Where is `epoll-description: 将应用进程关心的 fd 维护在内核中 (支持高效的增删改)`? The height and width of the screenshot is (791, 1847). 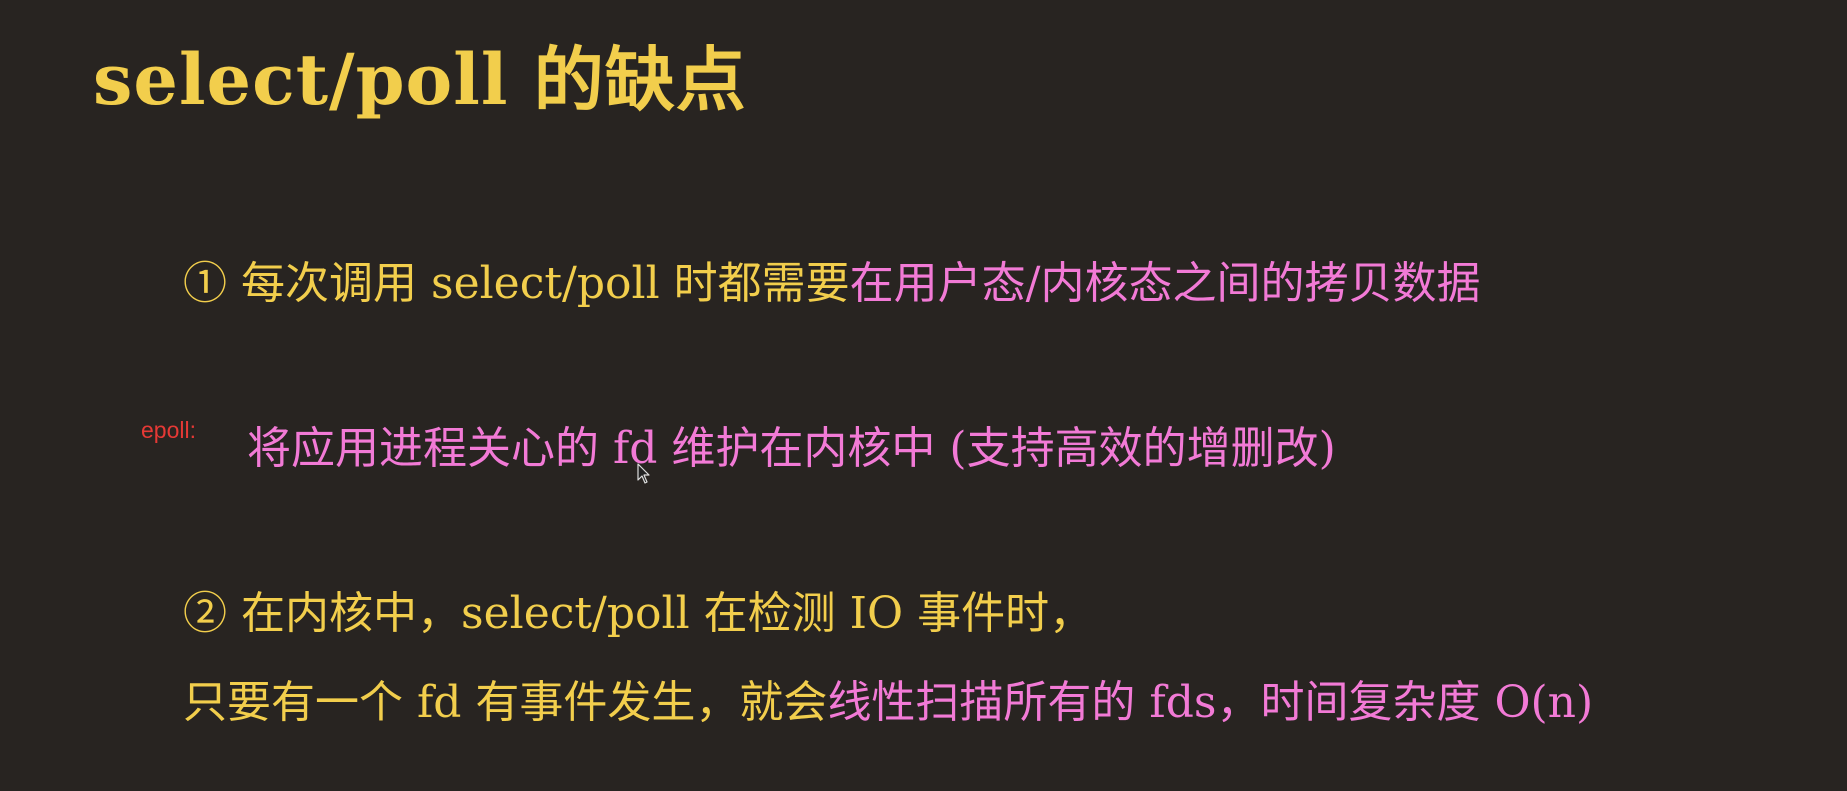 epoll-description: 将应用进程关心的 fd 维护在内核中 (支持高效的增删改) is located at coordinates (791, 449).